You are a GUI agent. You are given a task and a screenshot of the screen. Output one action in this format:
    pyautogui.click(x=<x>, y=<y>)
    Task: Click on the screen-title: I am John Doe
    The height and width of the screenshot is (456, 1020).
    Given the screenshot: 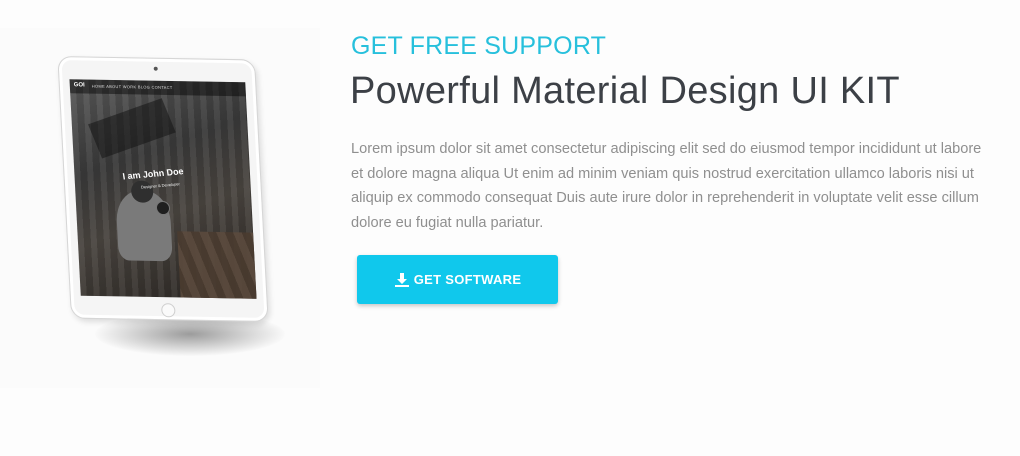 What is the action you would take?
    pyautogui.click(x=153, y=174)
    